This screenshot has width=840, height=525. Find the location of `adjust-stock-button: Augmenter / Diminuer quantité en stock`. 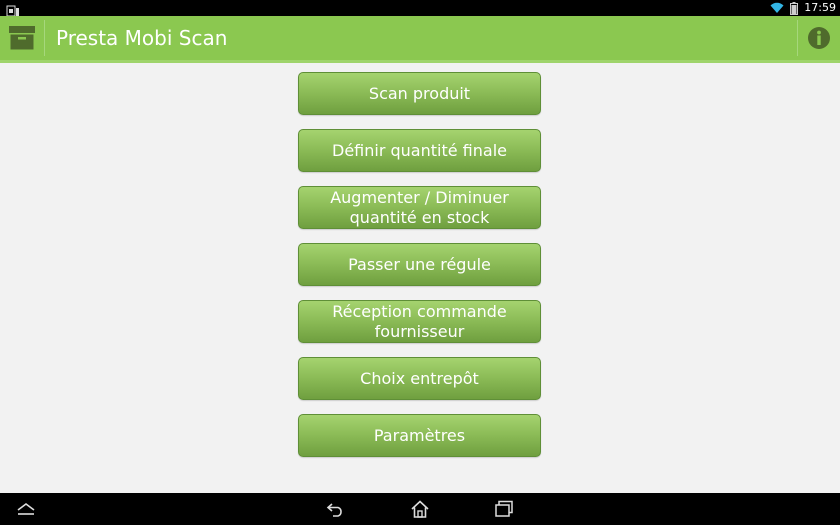

adjust-stock-button: Augmenter / Diminuer quantité en stock is located at coordinates (419, 207).